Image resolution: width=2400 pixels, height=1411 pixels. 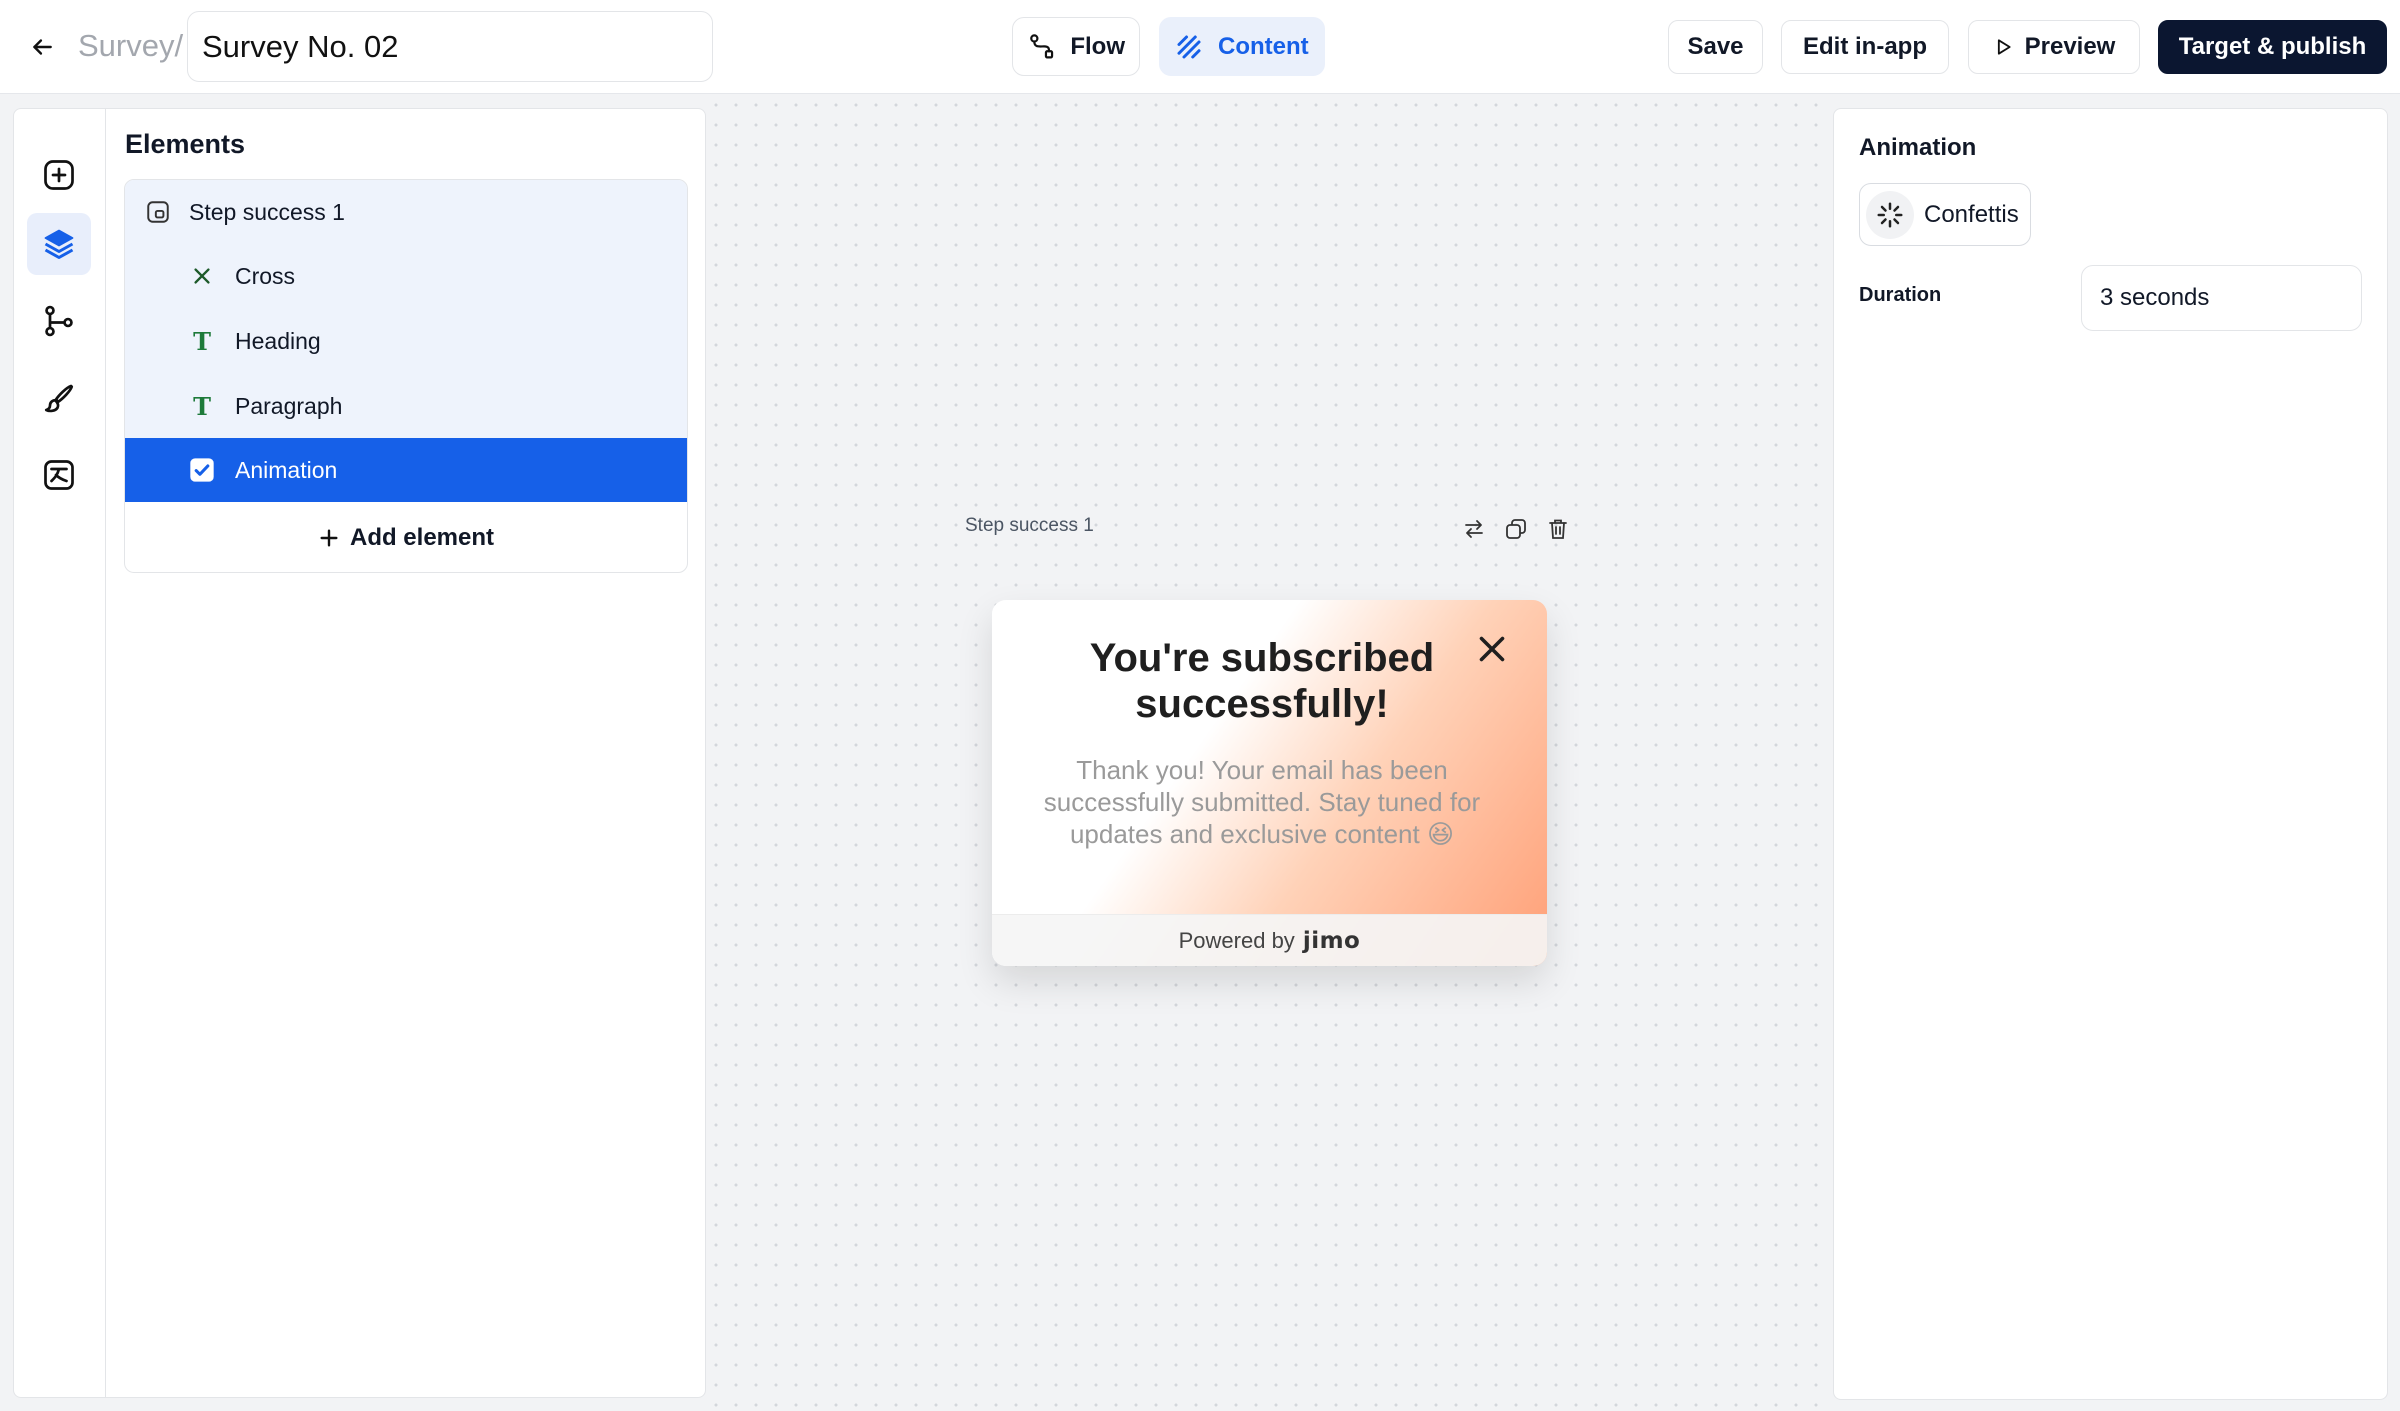 I want to click on powered-by-label: Powered by, so click(x=1236, y=940).